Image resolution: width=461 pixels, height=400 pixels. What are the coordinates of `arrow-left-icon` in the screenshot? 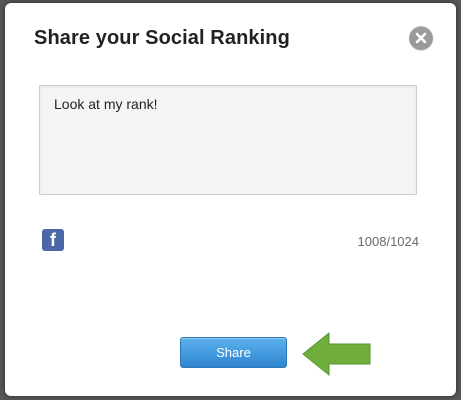 It's located at (336, 354).